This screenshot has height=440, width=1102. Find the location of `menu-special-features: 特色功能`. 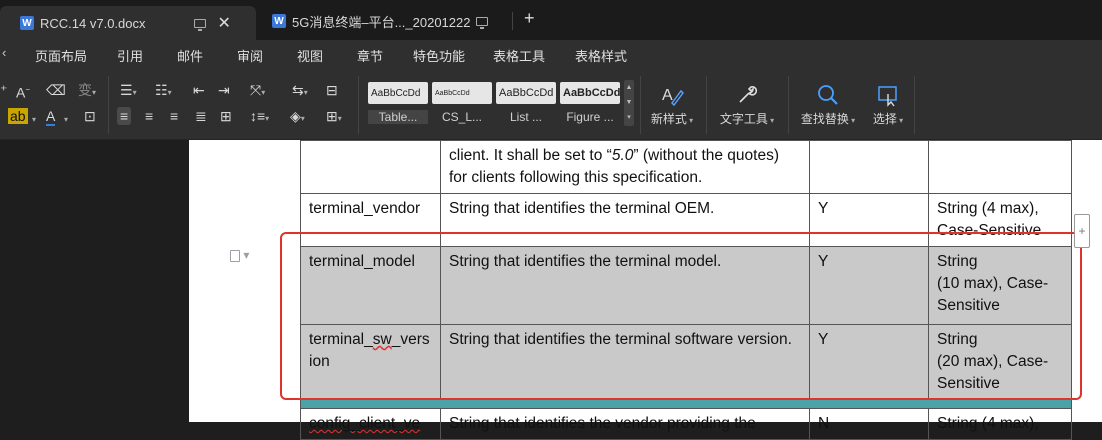

menu-special-features: 特色功能 is located at coordinates (439, 55).